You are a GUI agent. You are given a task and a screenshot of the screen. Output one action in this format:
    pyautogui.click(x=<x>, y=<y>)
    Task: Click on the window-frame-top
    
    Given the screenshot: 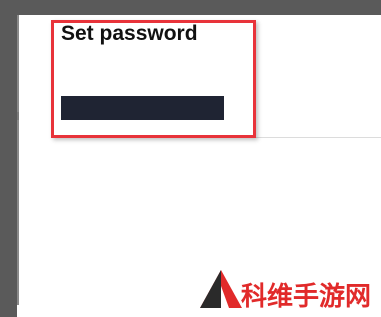 What is the action you would take?
    pyautogui.click(x=190, y=7)
    